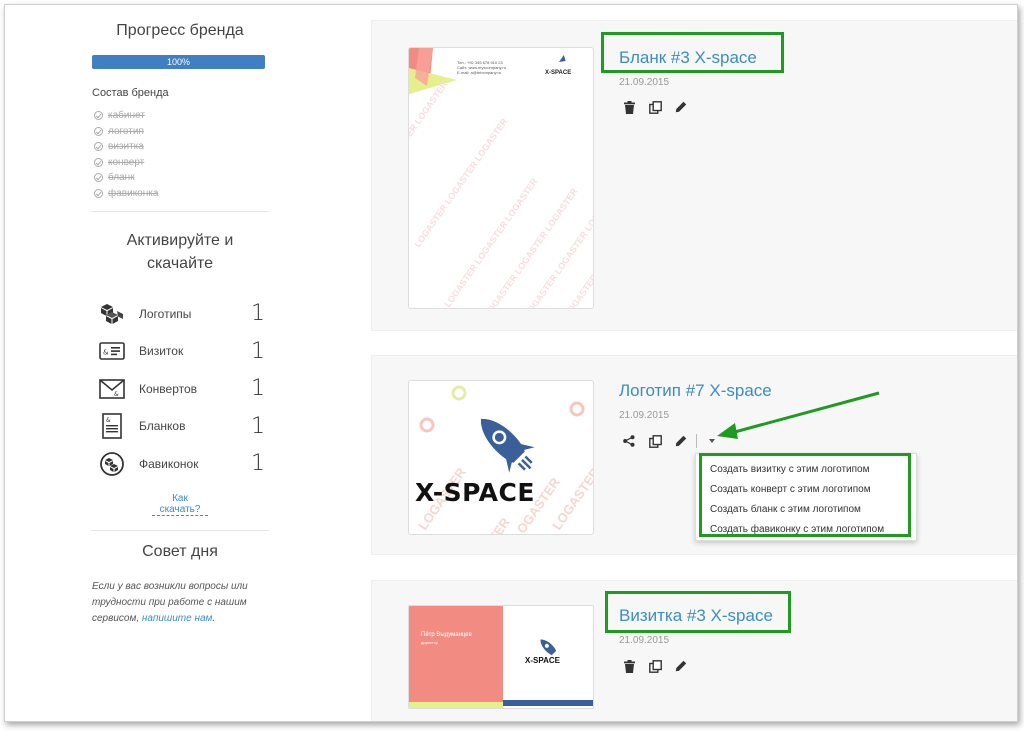 The image size is (1024, 731). I want to click on letterhead-icon: &, so click(112, 426).